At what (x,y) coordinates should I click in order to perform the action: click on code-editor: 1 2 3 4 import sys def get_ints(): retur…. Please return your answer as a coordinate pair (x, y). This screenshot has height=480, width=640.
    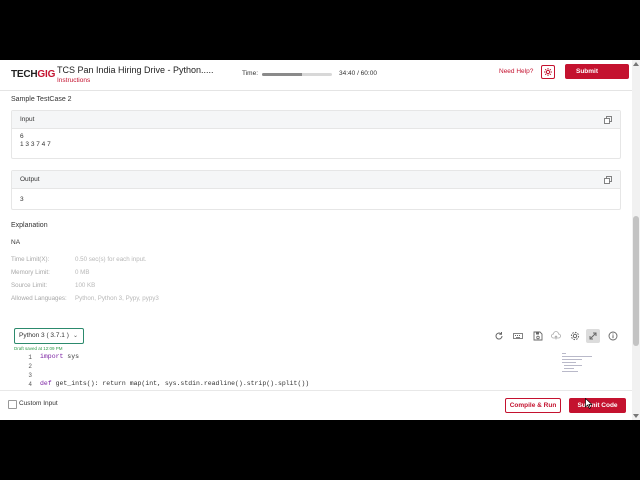
    Looking at the image, I should click on (315, 370).